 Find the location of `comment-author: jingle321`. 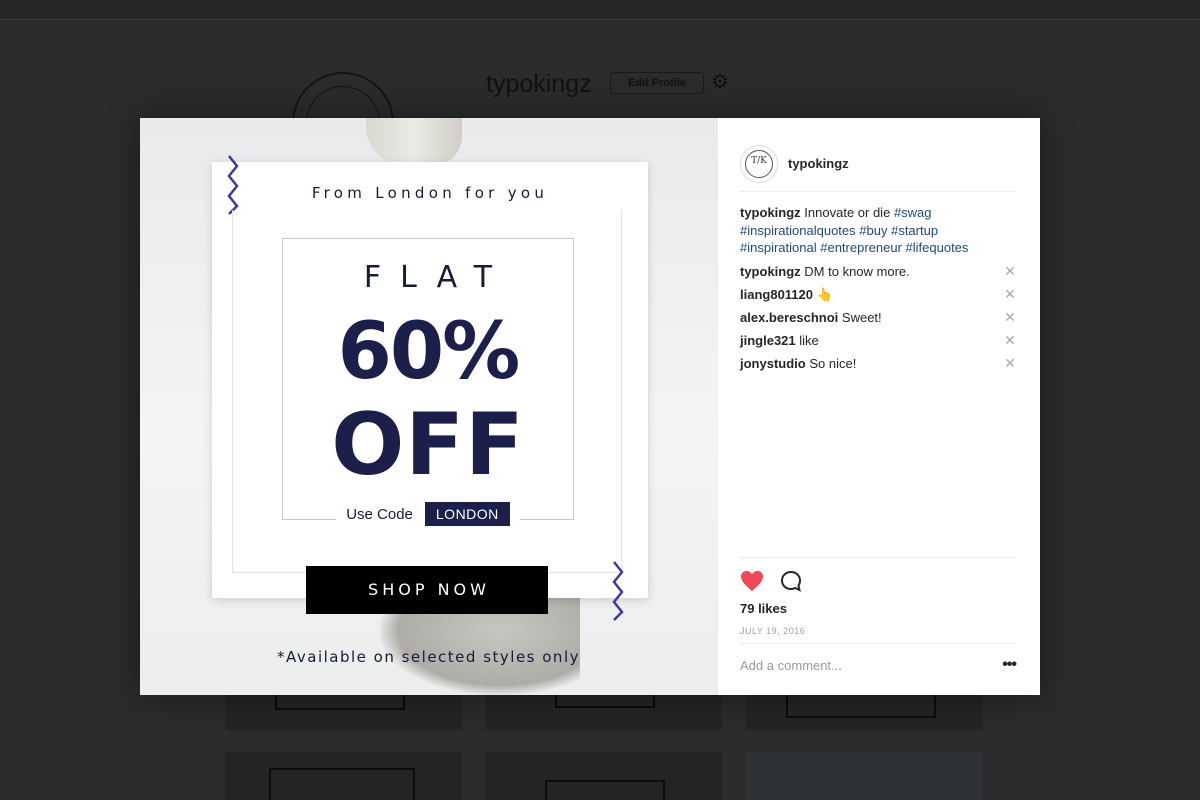

comment-author: jingle321 is located at coordinates (768, 340).